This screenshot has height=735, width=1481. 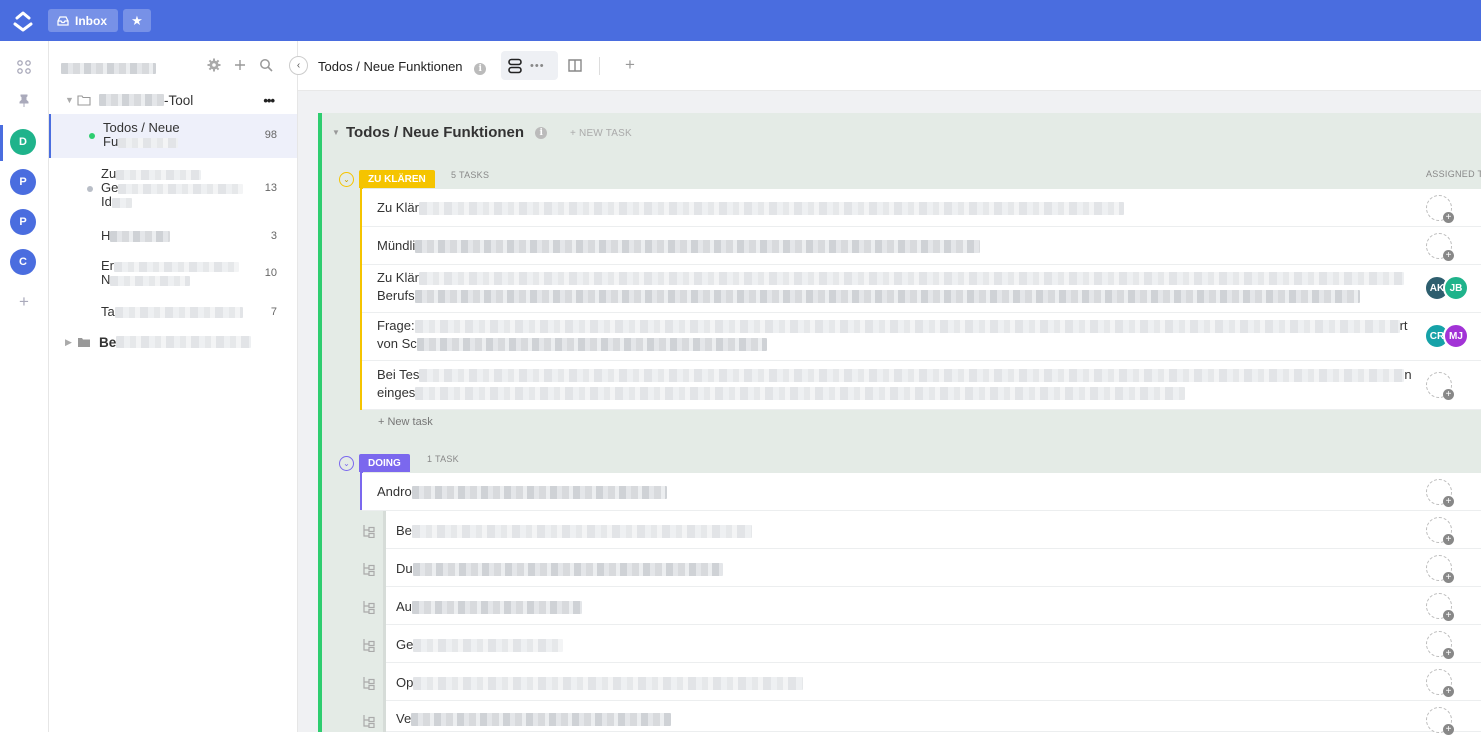 What do you see at coordinates (679, 246) in the screenshot?
I see `task-name: Mündli` at bounding box center [679, 246].